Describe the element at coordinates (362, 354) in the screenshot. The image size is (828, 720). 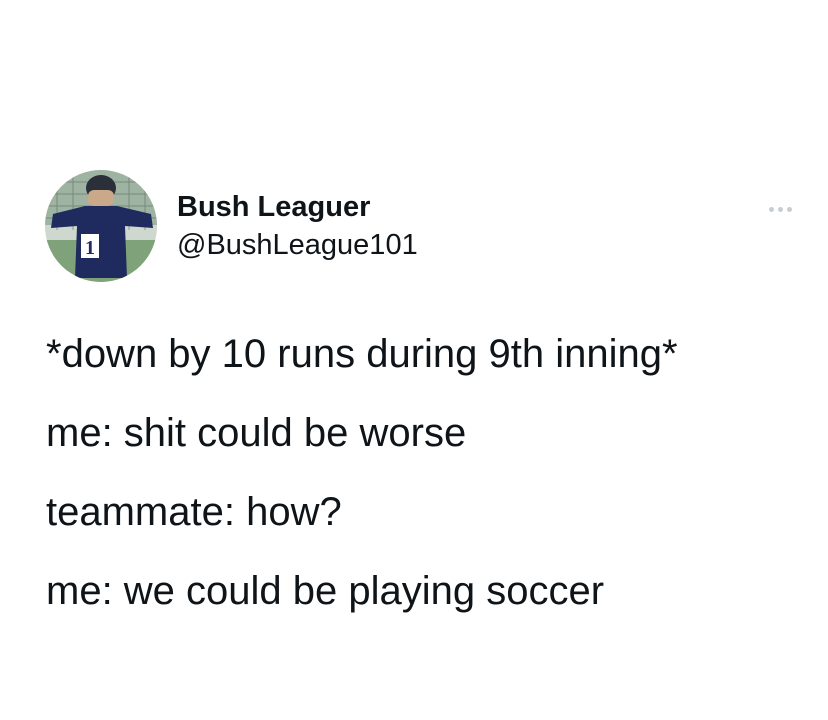
I see `tweet-line: *down by 10 runs during 9th inning*` at that location.